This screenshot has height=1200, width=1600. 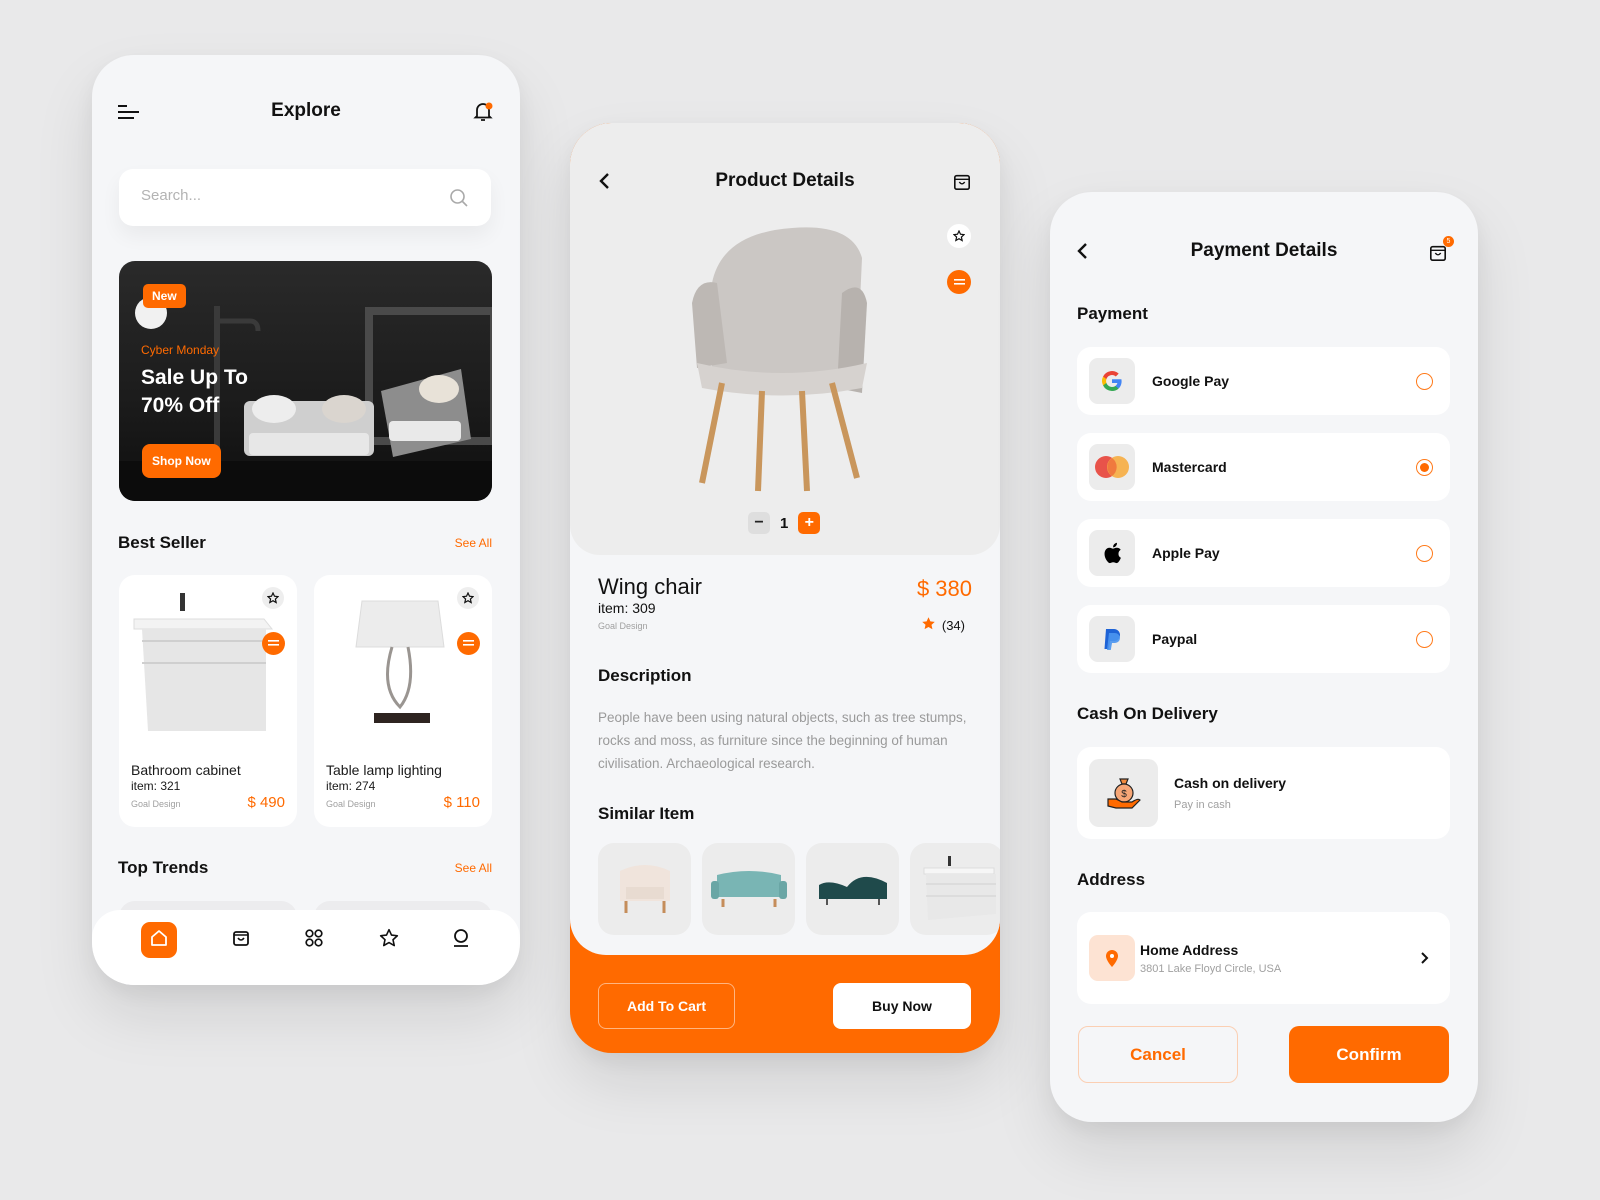 I want to click on teal-sofa-image, so click(x=748, y=889).